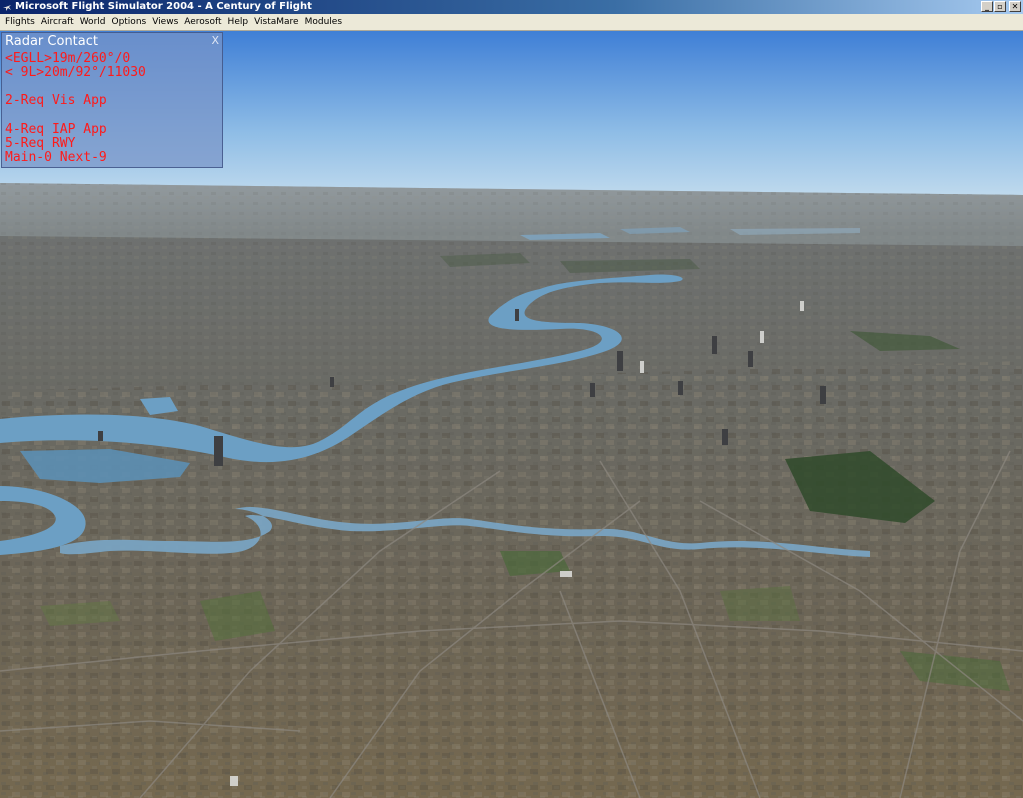  What do you see at coordinates (75, 72) in the screenshot?
I see `rc-line-runway: < 9L>20m/92°/11030` at bounding box center [75, 72].